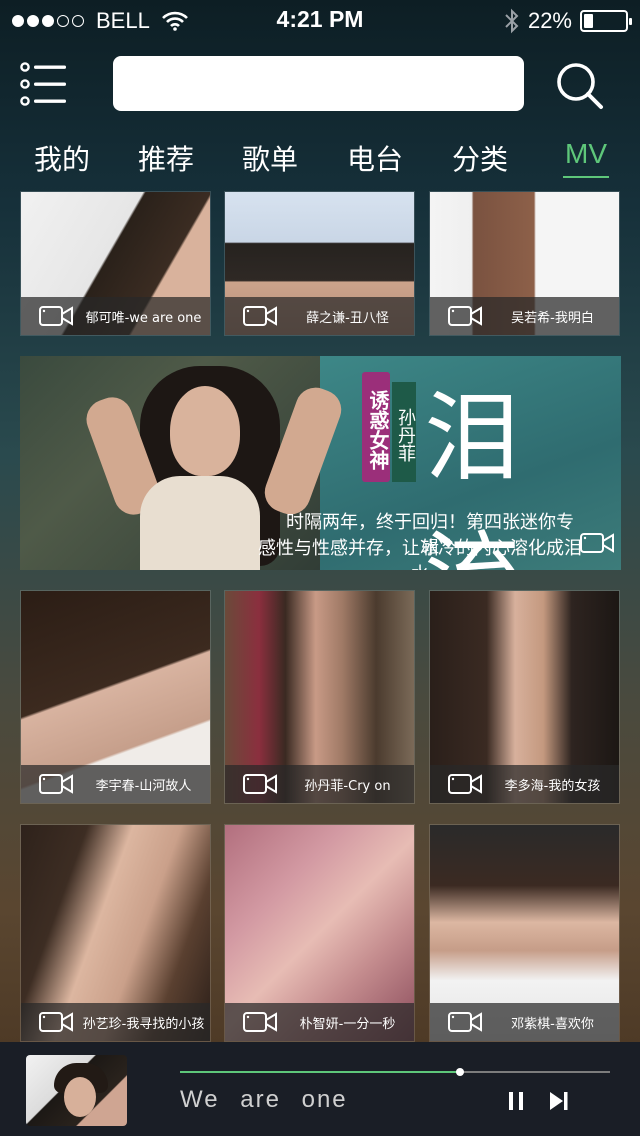  Describe the element at coordinates (143, 786) in the screenshot. I see `mv-title: 李宇春-山河故人` at that location.